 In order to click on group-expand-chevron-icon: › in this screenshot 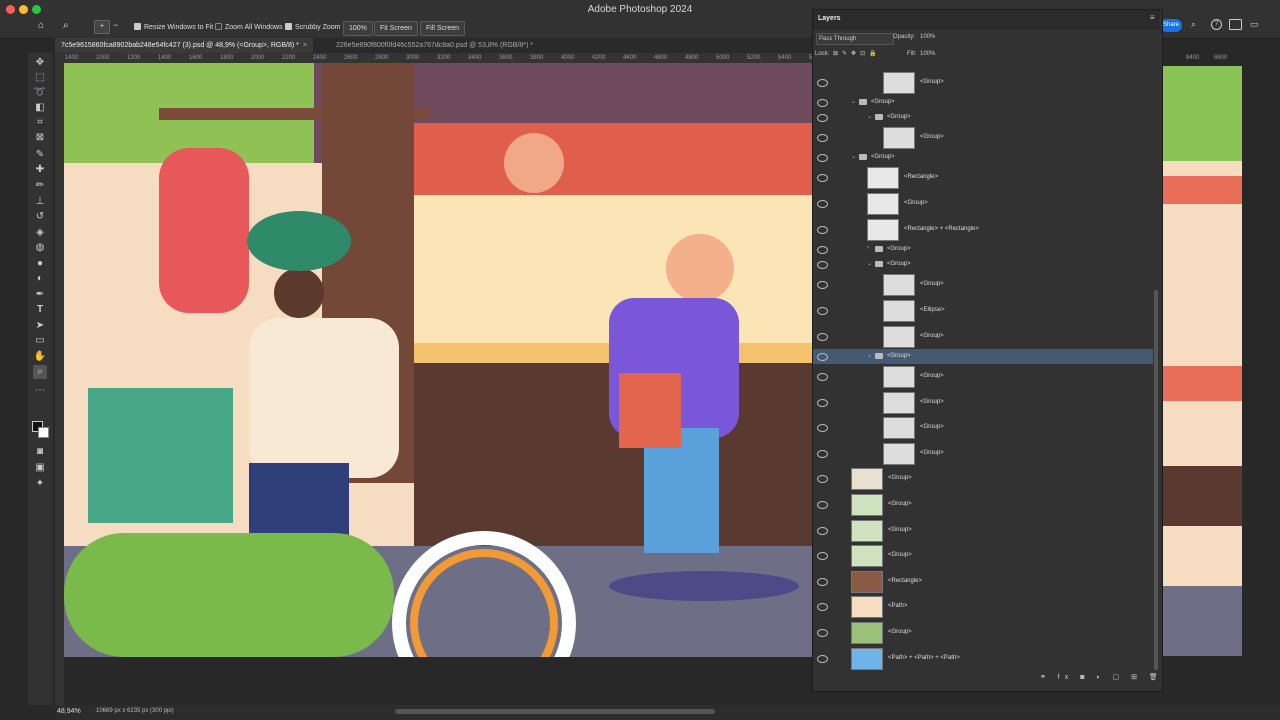, I will do `click(868, 248)`.